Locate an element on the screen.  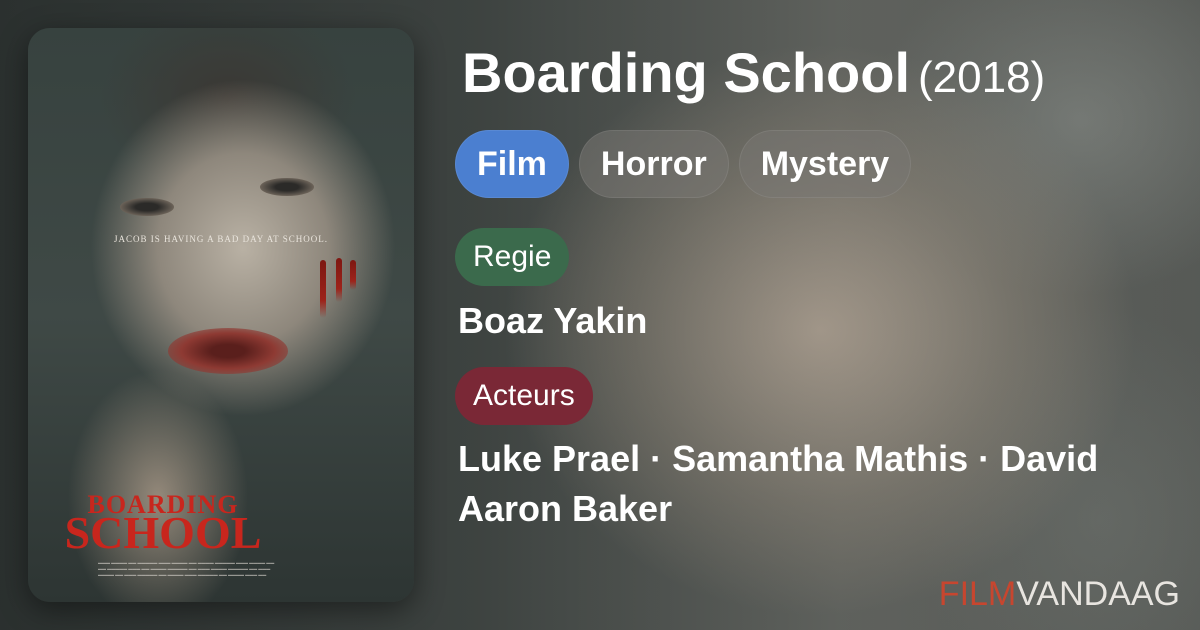
poster-eye-left is located at coordinates (147, 207).